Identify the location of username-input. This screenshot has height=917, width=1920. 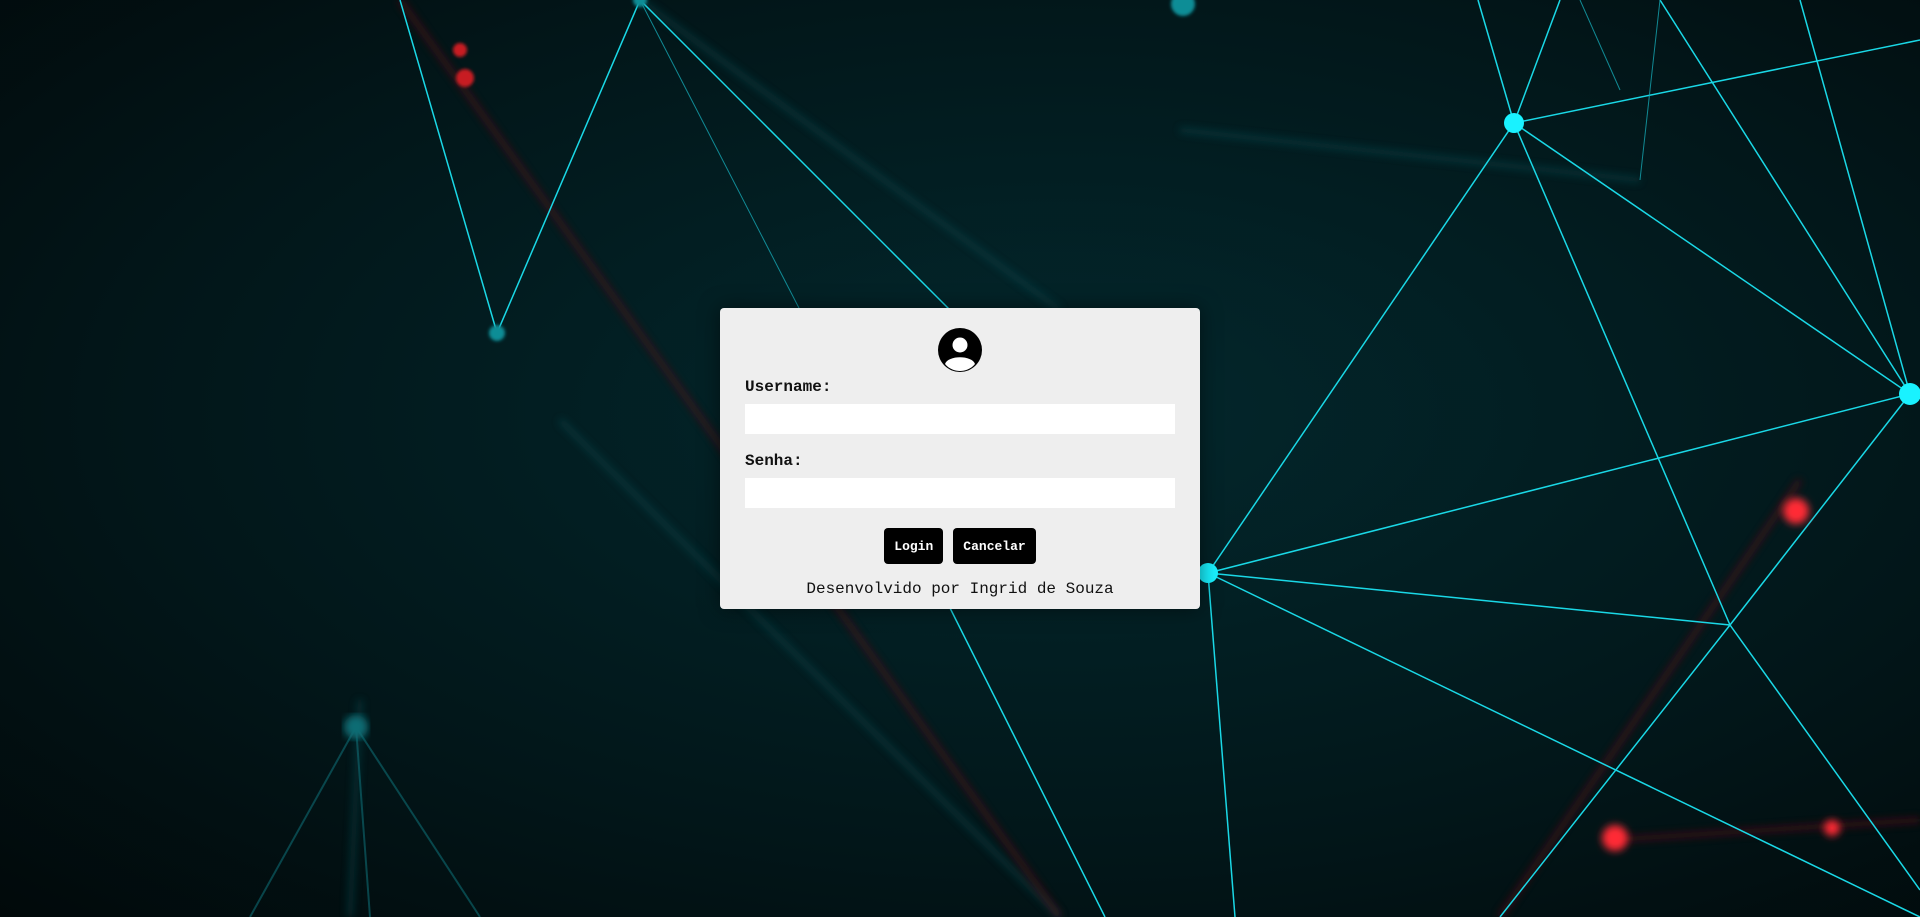
(960, 419).